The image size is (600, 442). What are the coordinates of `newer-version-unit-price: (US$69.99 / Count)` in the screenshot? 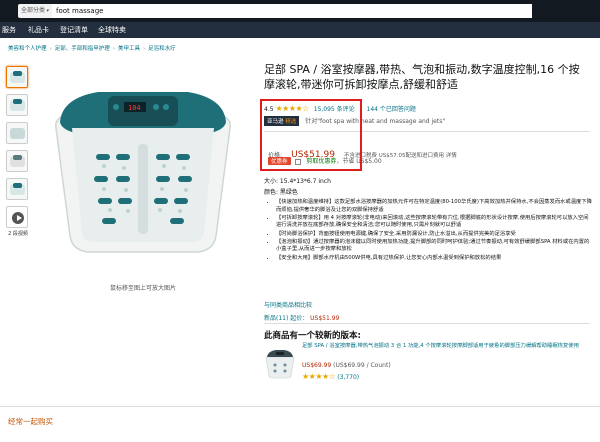 It's located at (362, 365).